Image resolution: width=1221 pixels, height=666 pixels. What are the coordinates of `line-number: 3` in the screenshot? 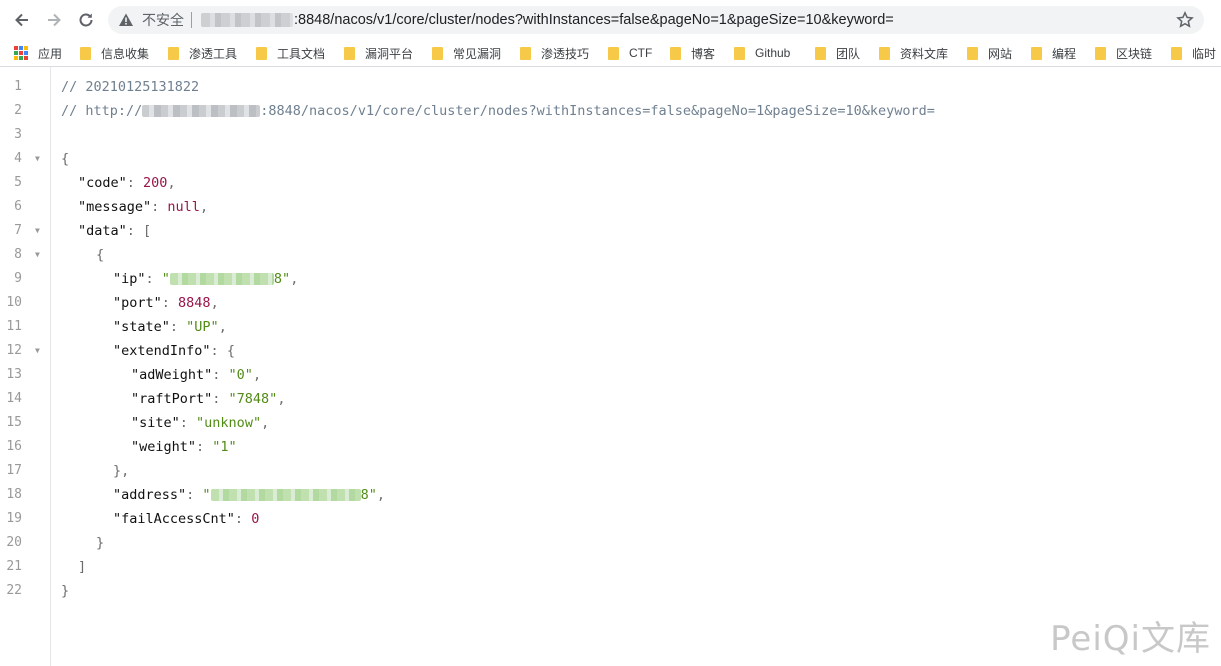 It's located at (18, 134).